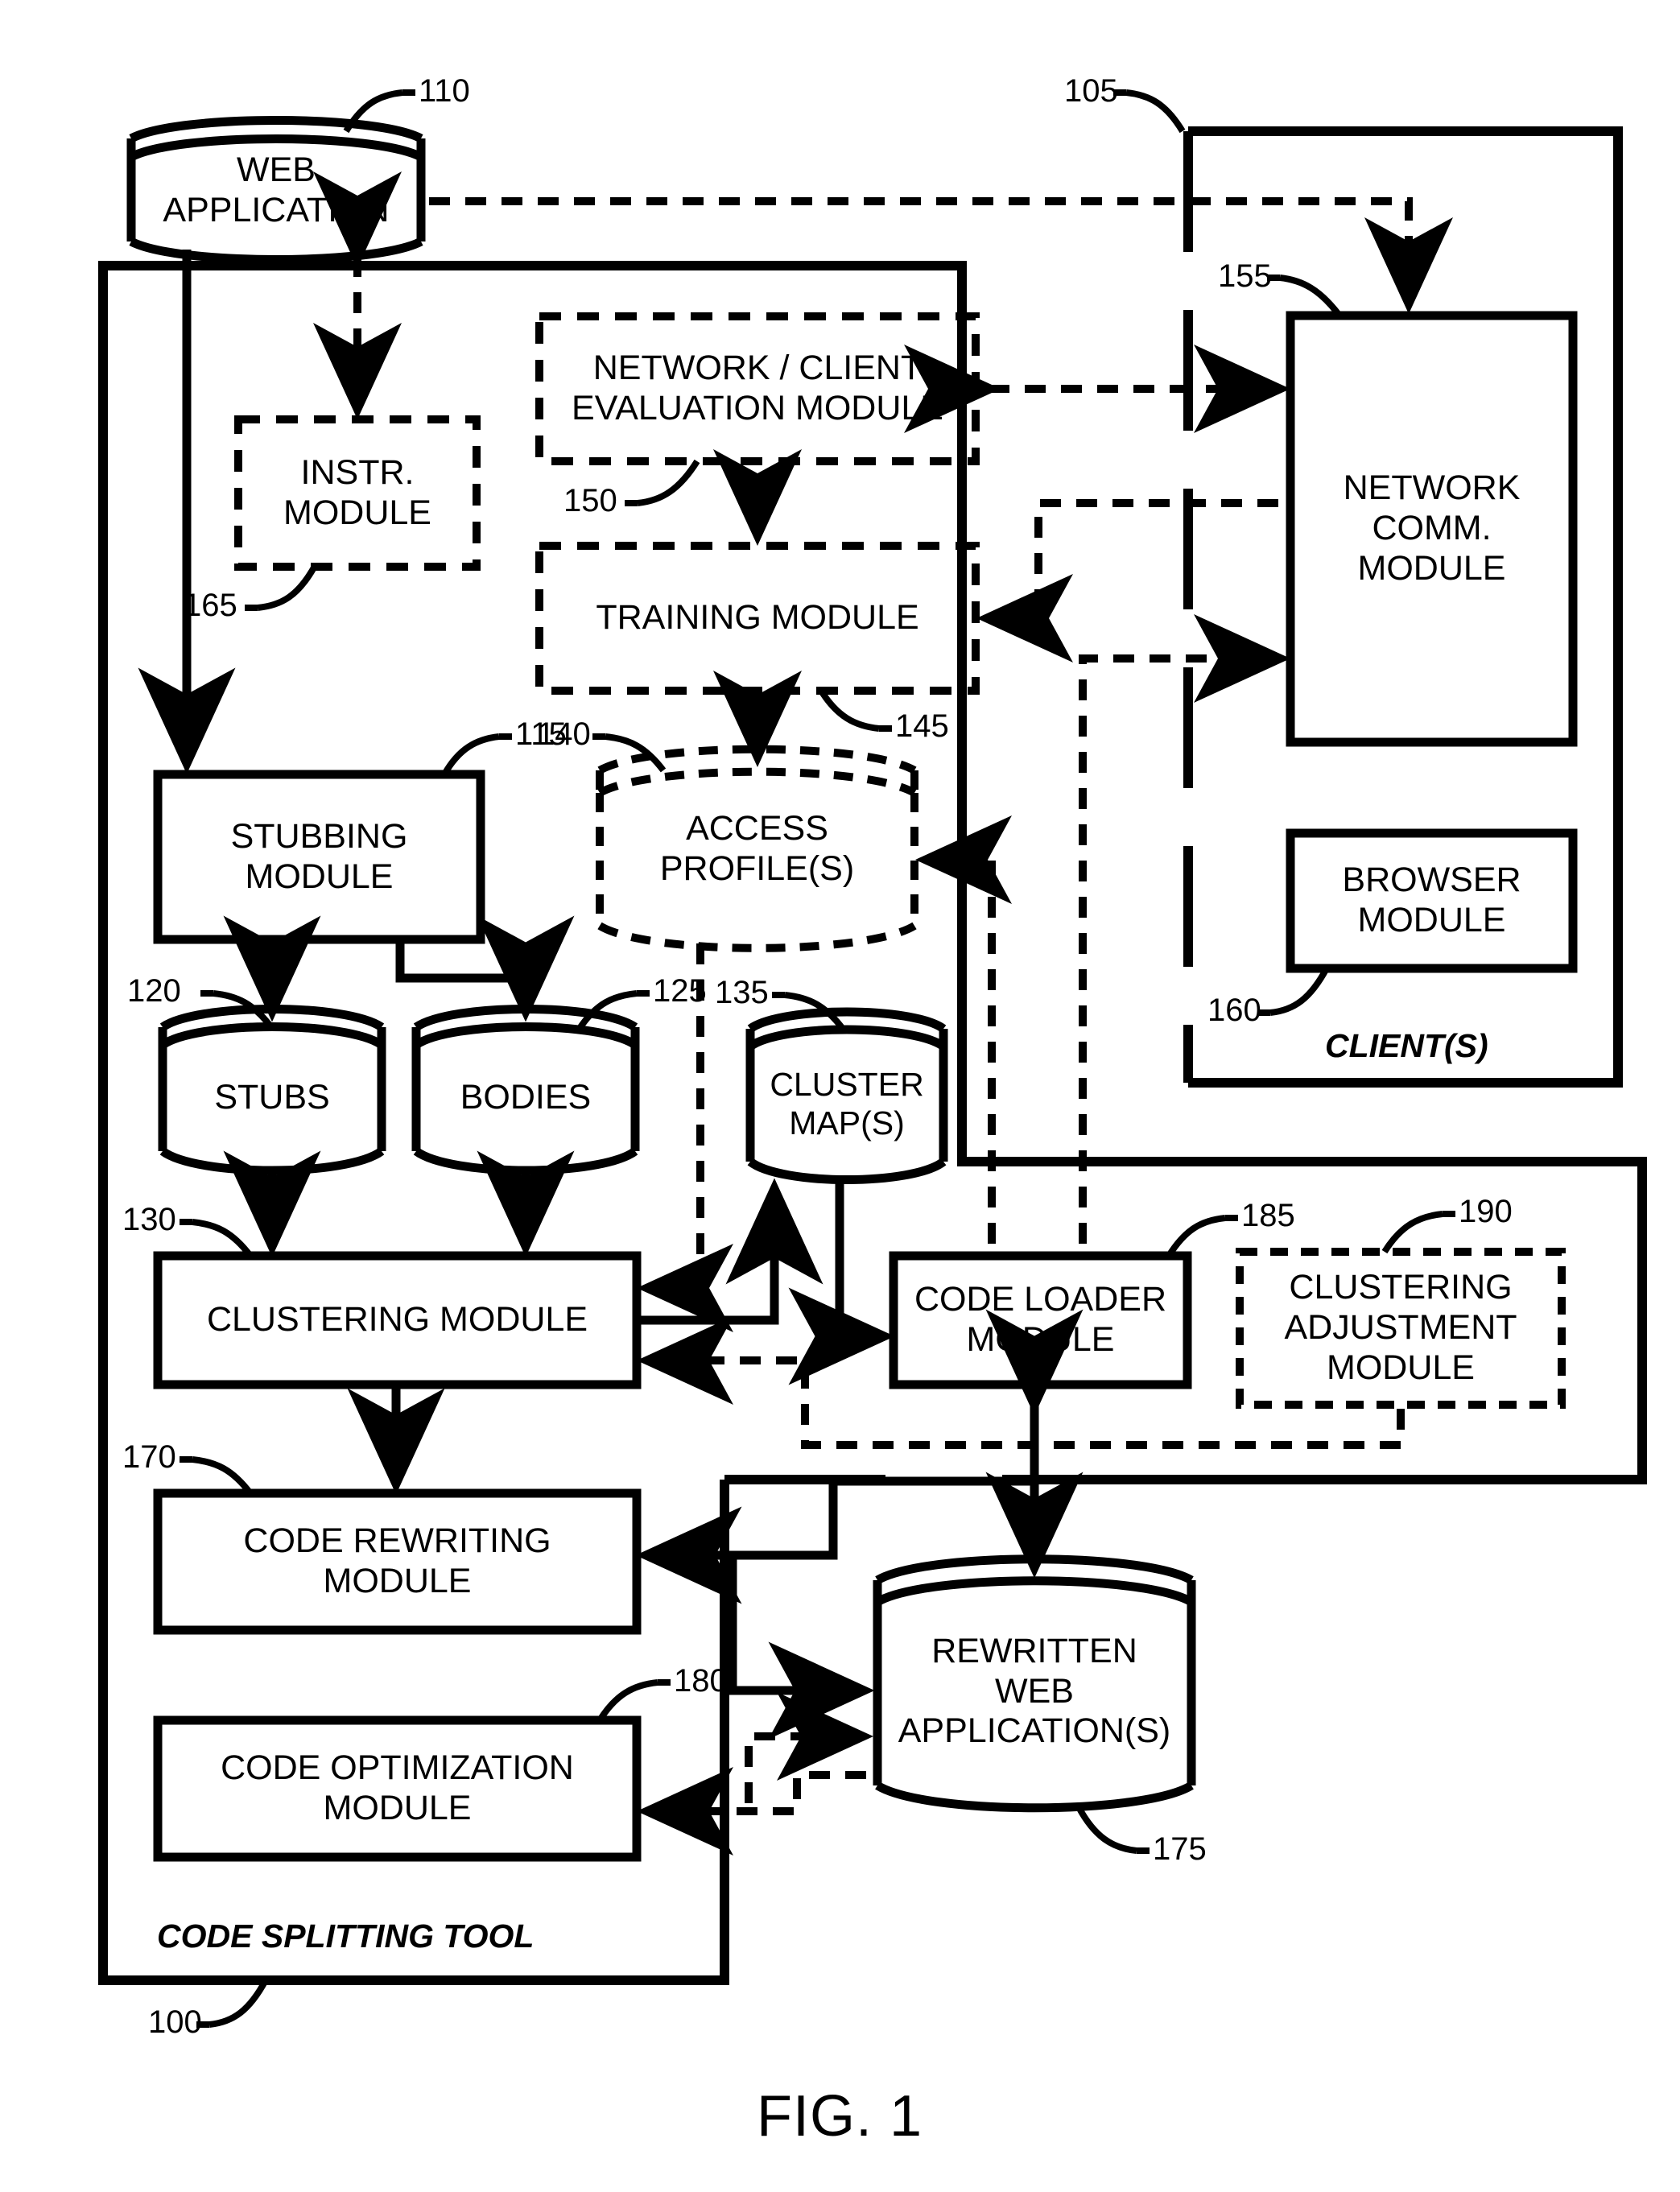 The height and width of the screenshot is (2192, 1680). I want to click on ref-numeral-155: 155, so click(1245, 276).